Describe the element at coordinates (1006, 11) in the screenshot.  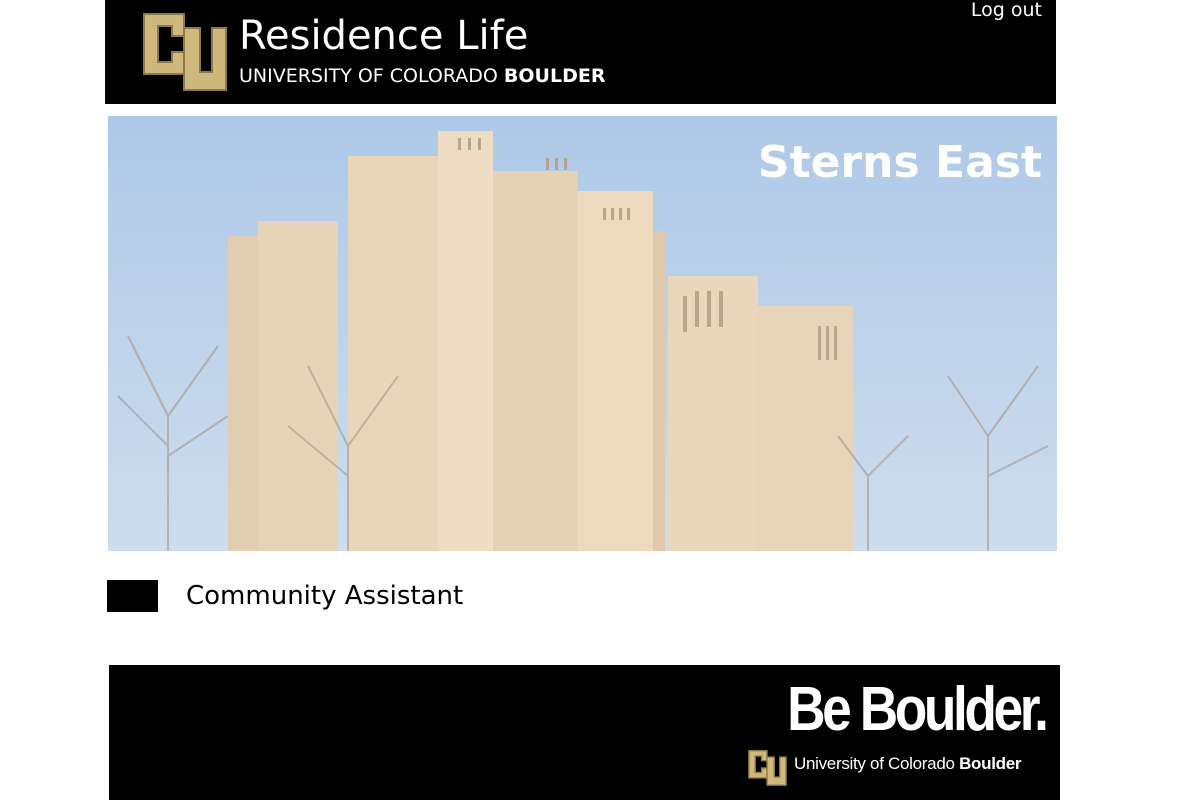
I see `logout-link: Log out` at that location.